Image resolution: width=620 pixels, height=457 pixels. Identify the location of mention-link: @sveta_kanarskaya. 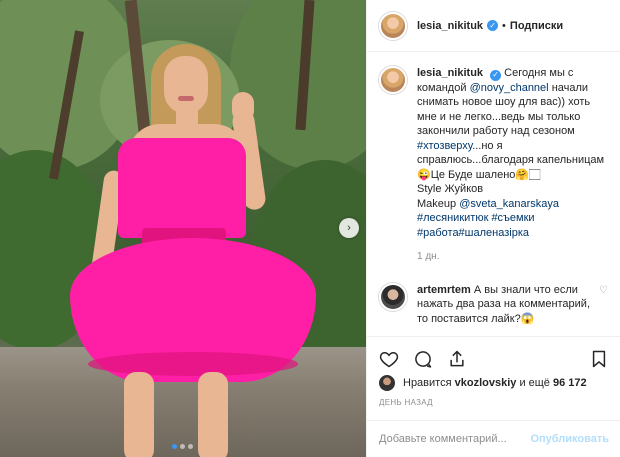
(509, 204).